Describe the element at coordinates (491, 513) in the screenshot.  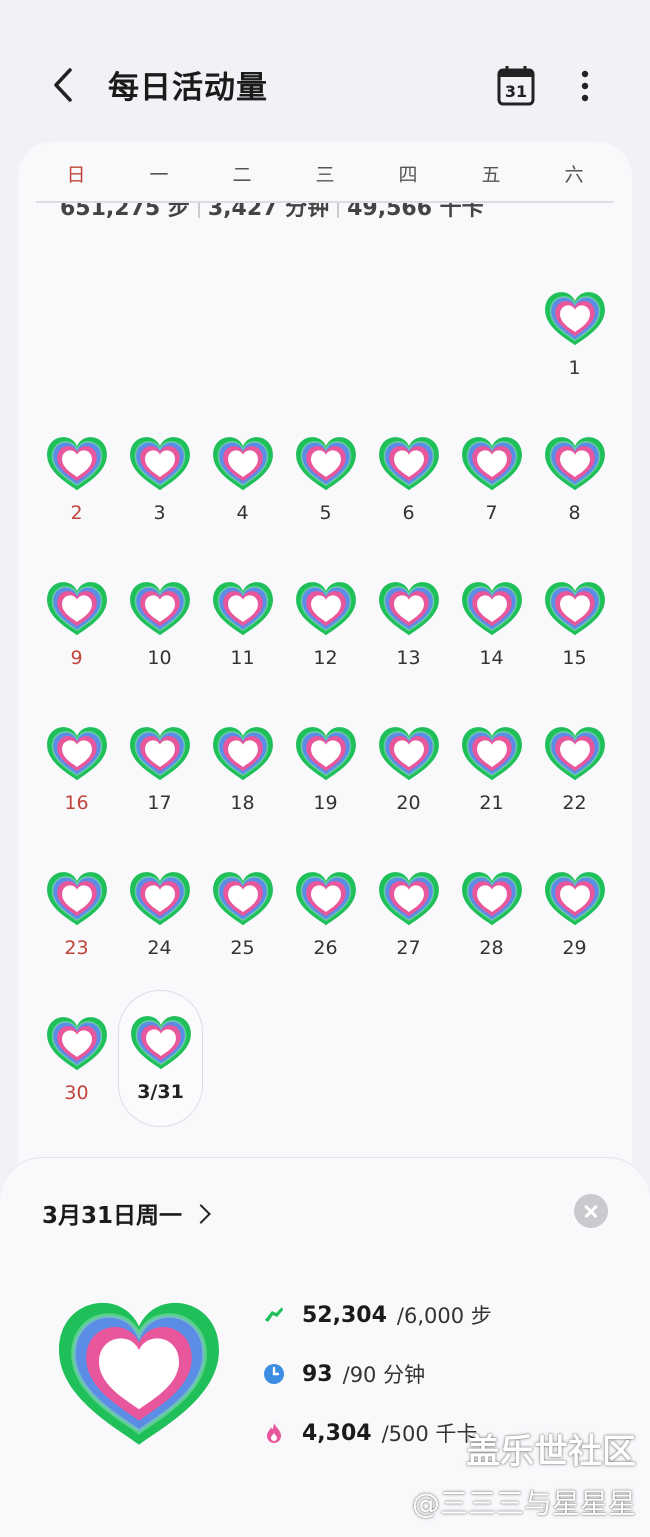
I see `day-number: 7` at that location.